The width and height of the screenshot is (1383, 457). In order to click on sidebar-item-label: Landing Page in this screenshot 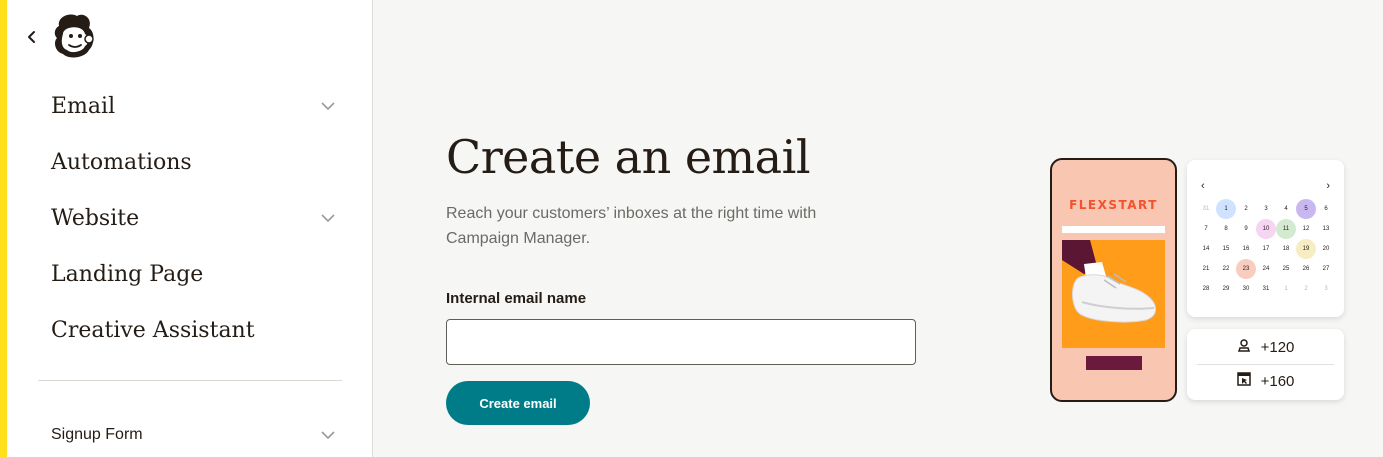, I will do `click(127, 274)`.